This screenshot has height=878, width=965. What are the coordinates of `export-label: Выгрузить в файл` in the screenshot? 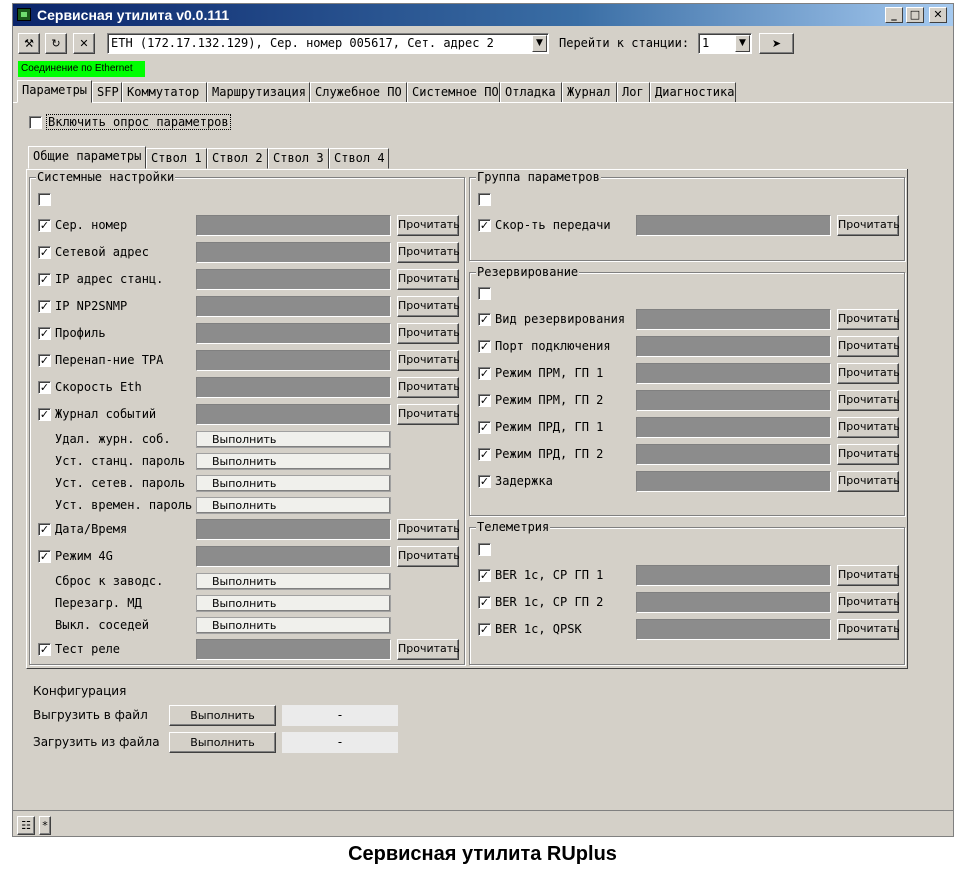 It's located at (90, 715).